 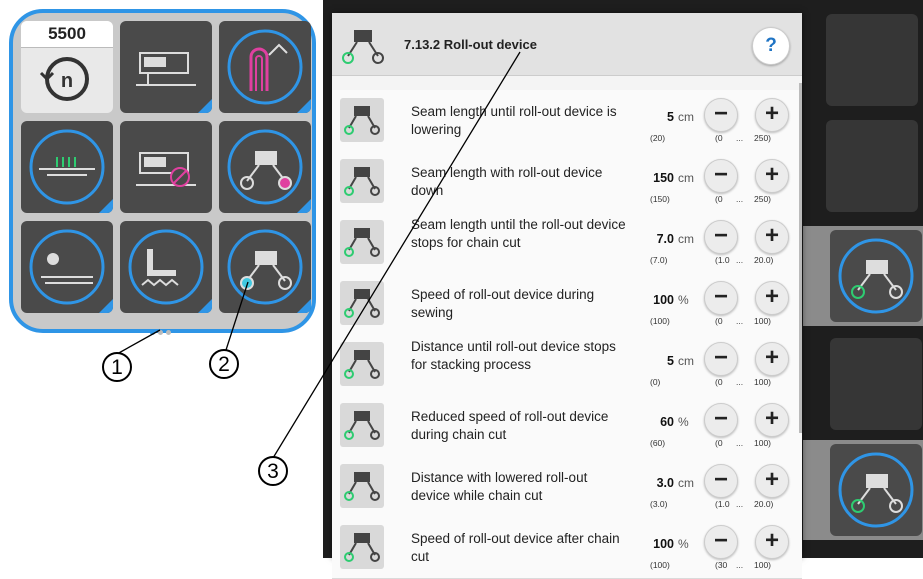 I want to click on callout-3: 3, so click(x=273, y=471).